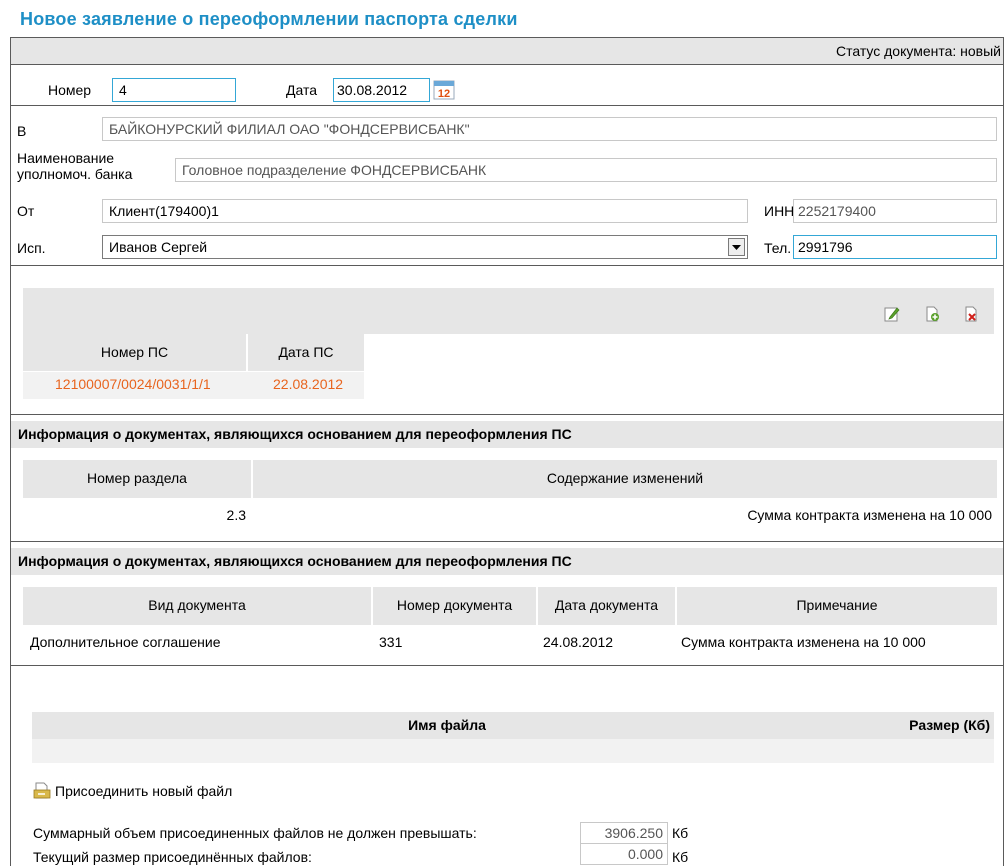 The height and width of the screenshot is (866, 1005). Describe the element at coordinates (137, 479) in the screenshot. I see `section-number-header: Номер раздела` at that location.